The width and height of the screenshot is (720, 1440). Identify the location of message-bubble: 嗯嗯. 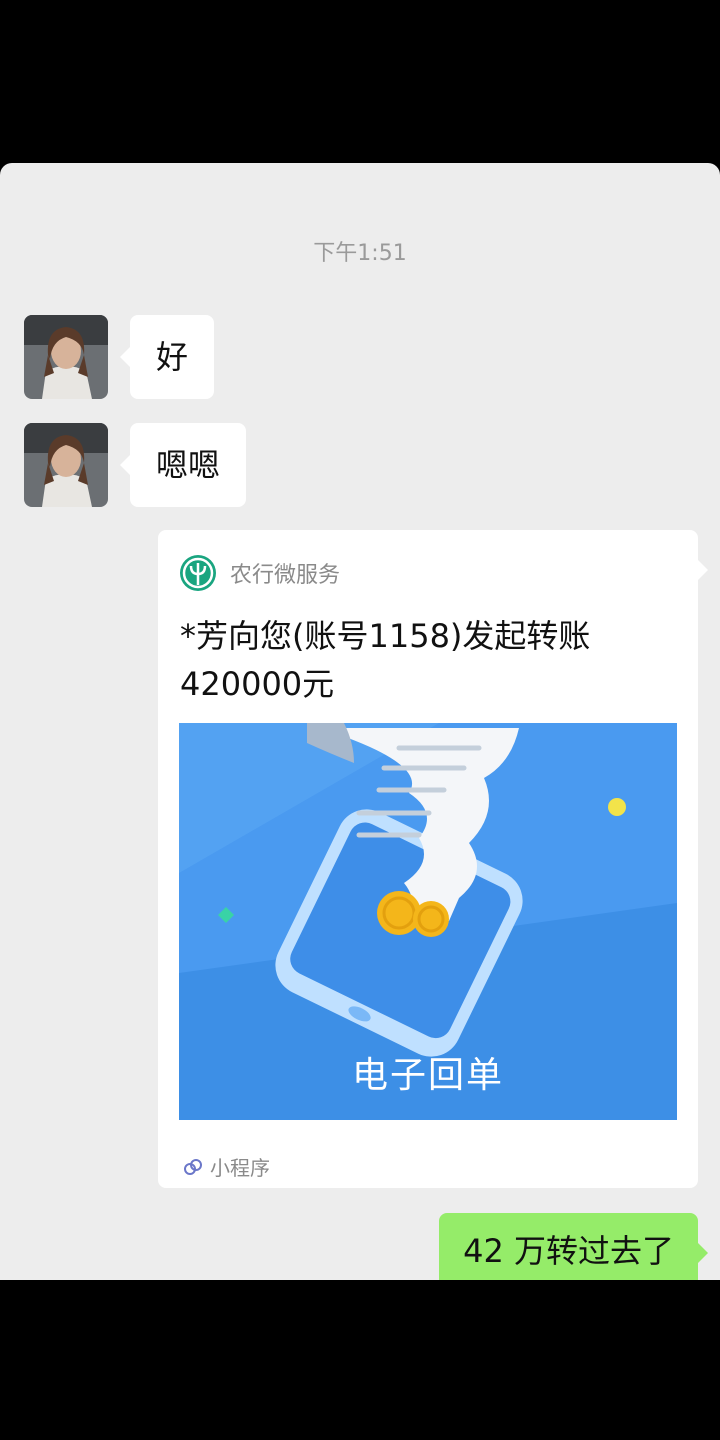
(183, 465).